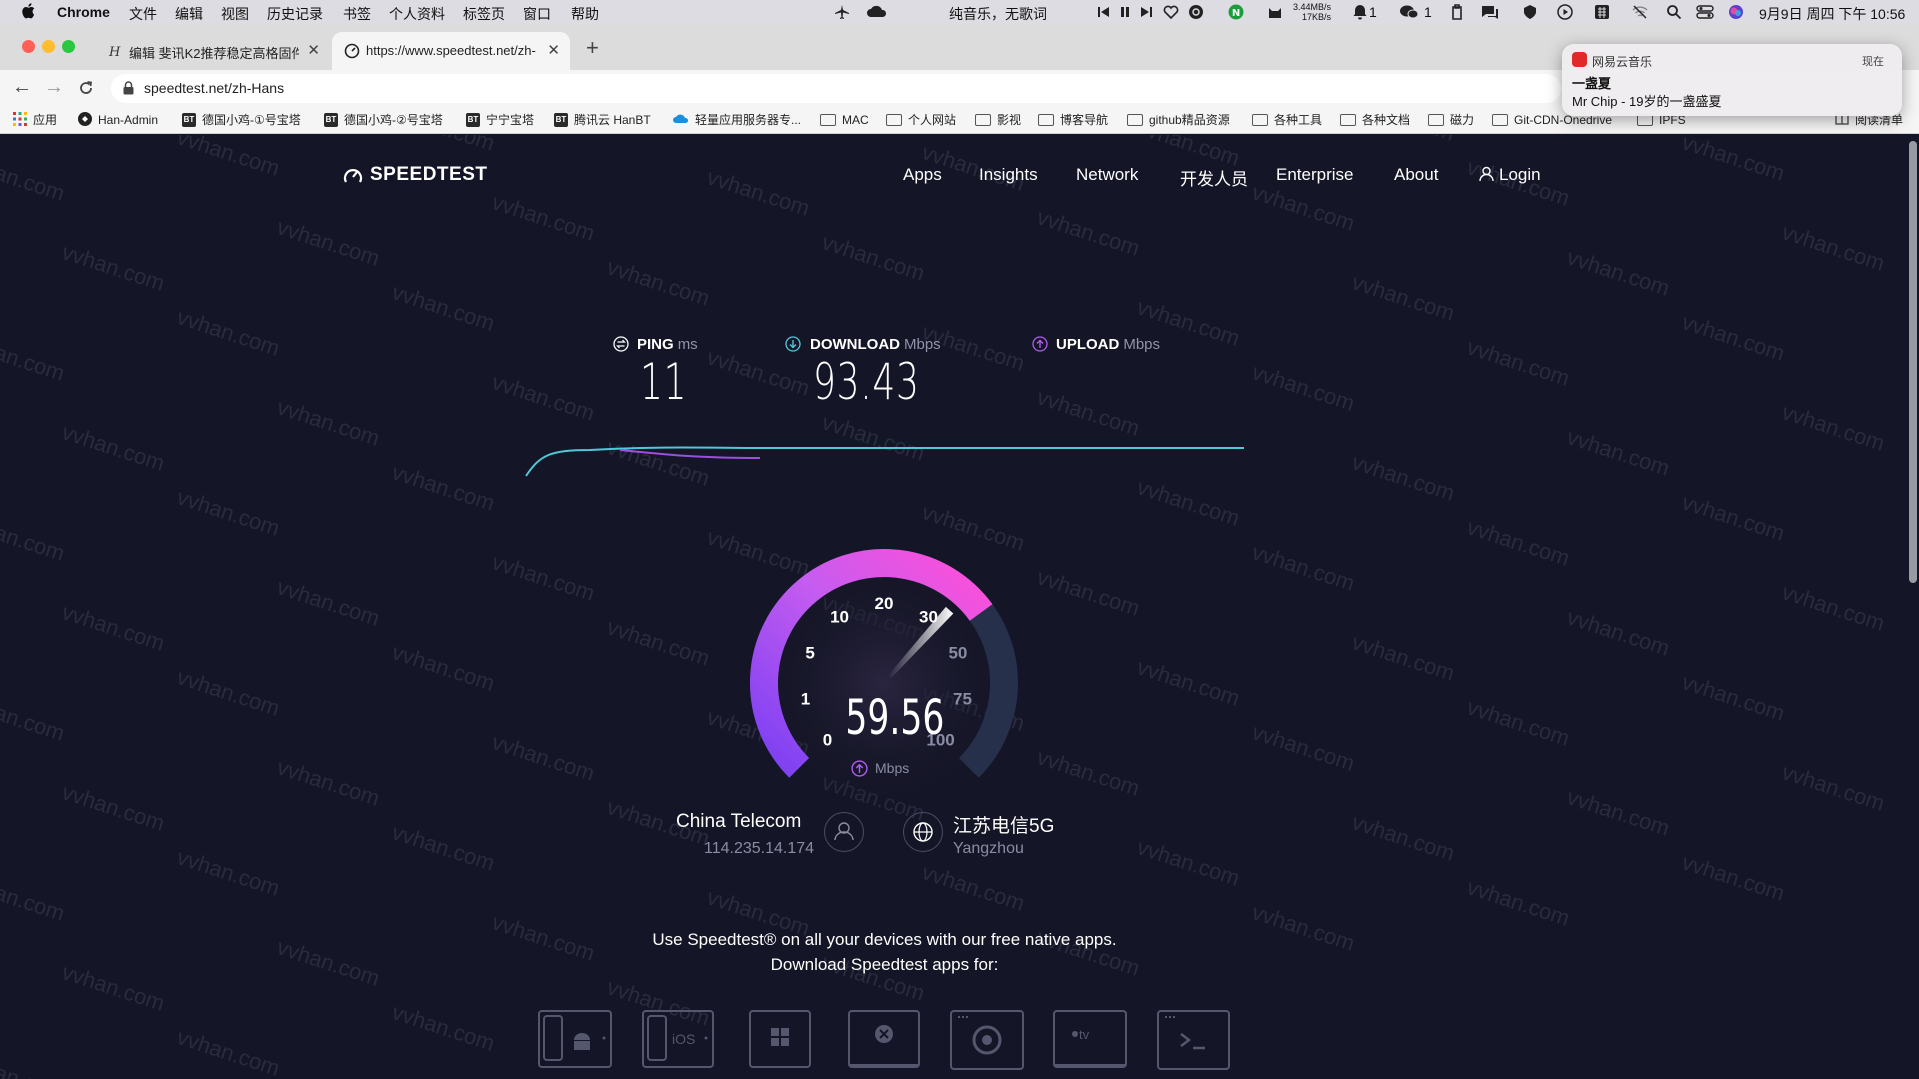 This screenshot has height=1079, width=1919. Describe the element at coordinates (189, 14) in the screenshot. I see `menu-edit: 编辑` at that location.